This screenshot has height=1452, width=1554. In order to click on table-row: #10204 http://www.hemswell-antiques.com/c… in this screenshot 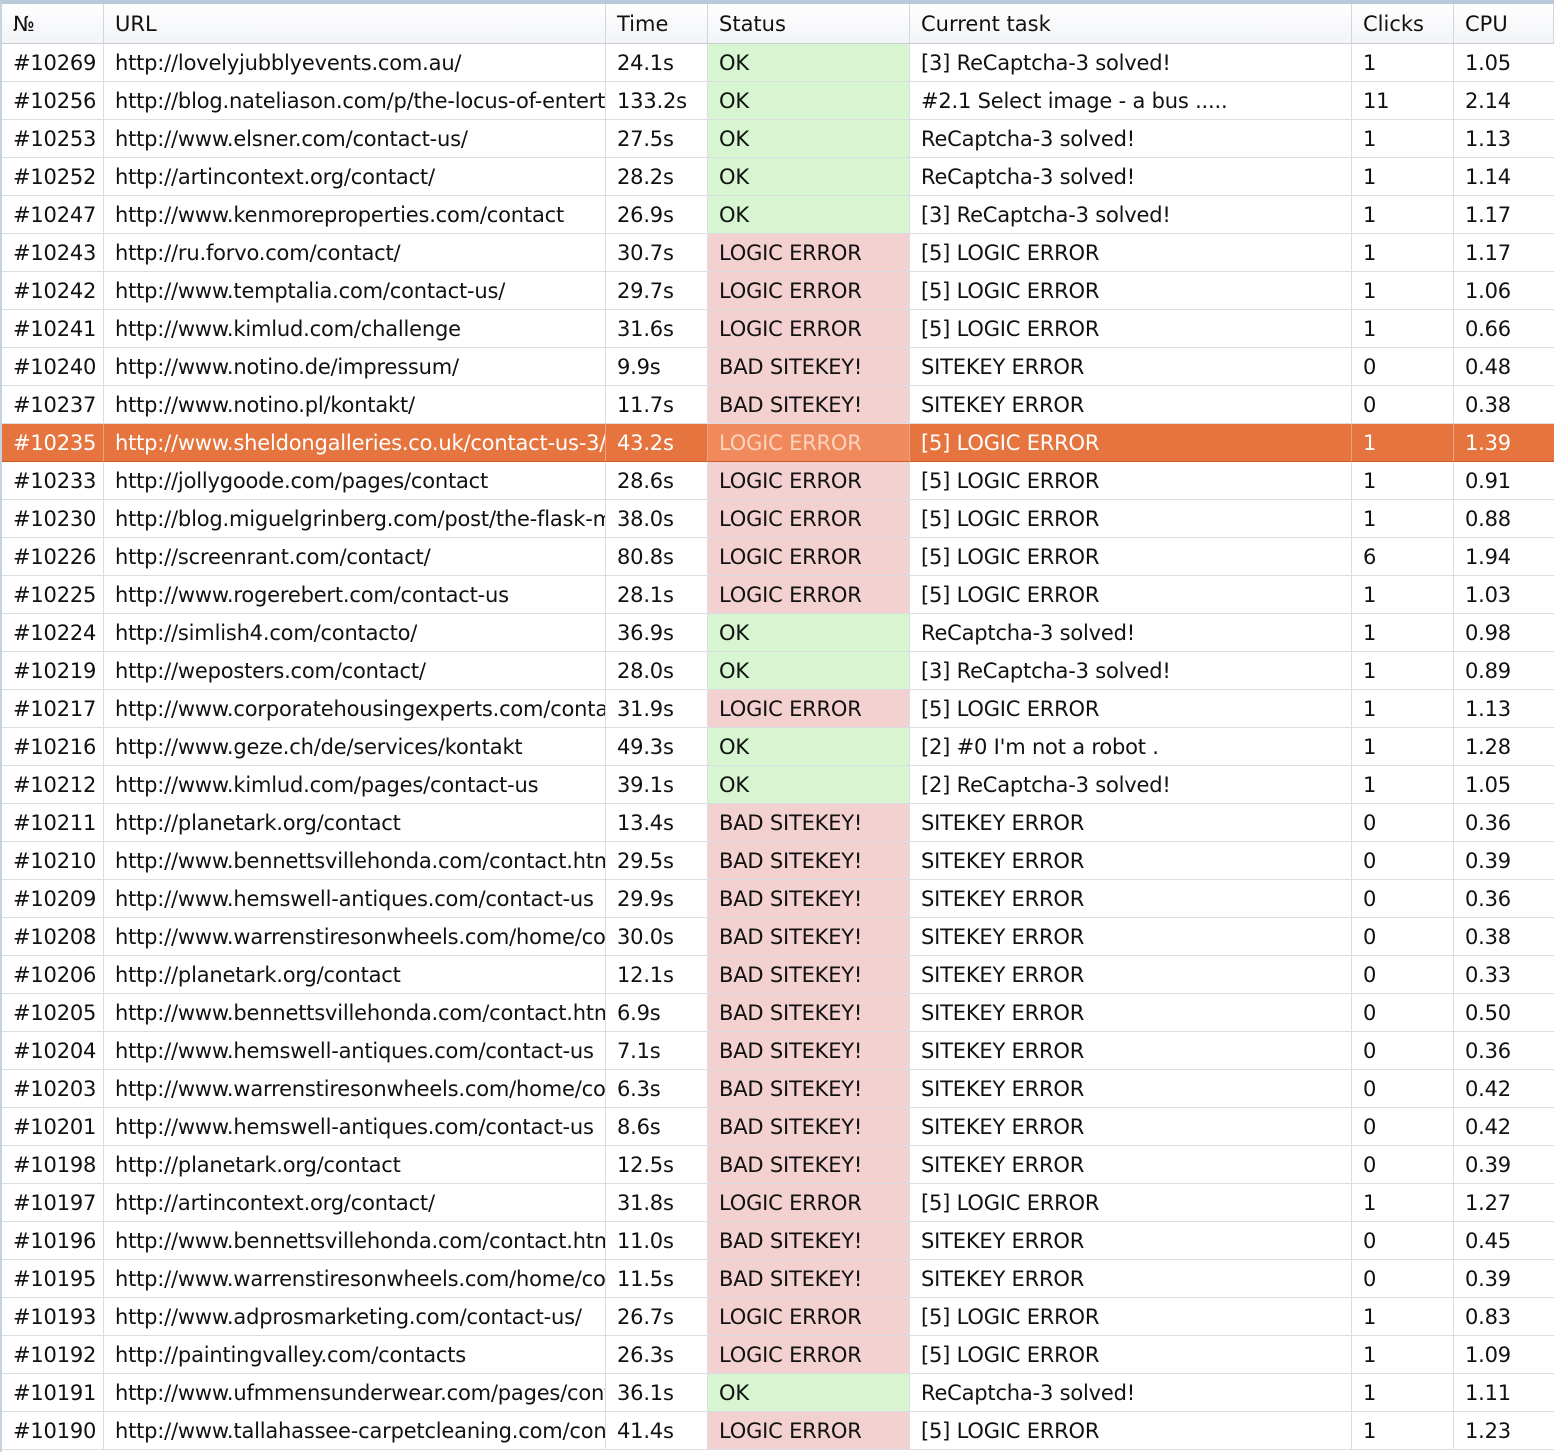, I will do `click(778, 1051)`.